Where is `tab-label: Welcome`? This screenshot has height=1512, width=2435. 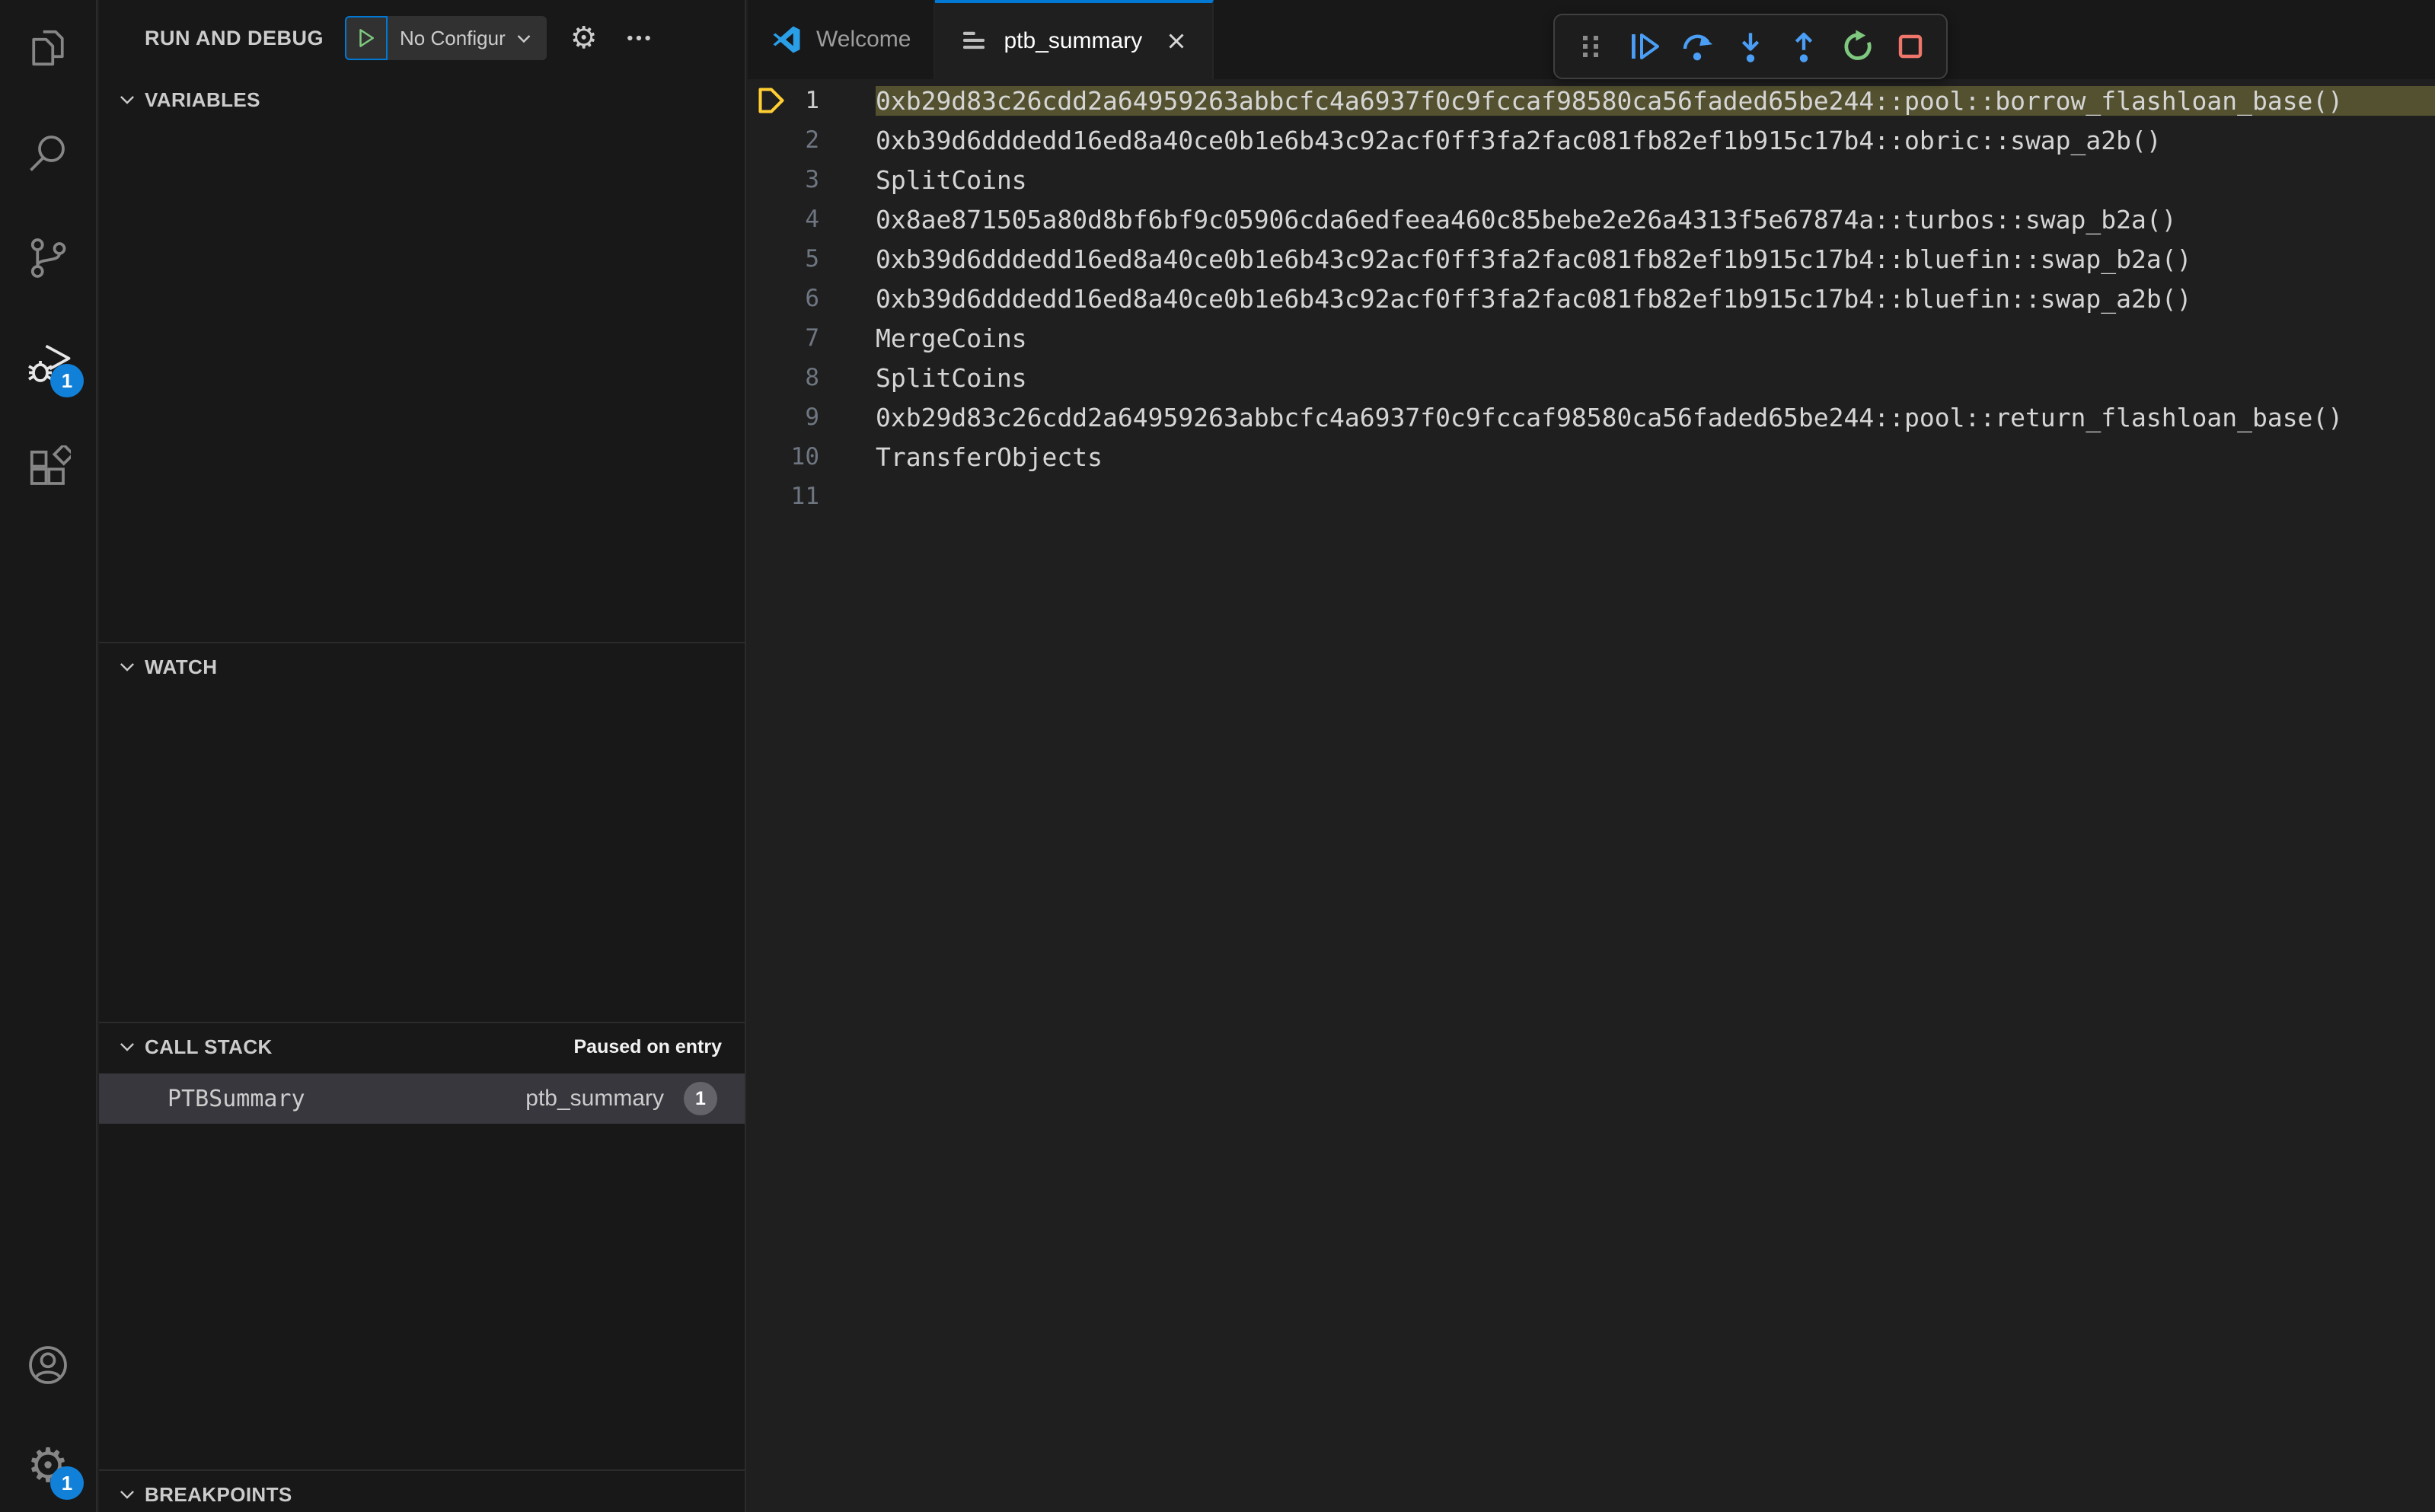
tab-label: Welcome is located at coordinates (863, 39).